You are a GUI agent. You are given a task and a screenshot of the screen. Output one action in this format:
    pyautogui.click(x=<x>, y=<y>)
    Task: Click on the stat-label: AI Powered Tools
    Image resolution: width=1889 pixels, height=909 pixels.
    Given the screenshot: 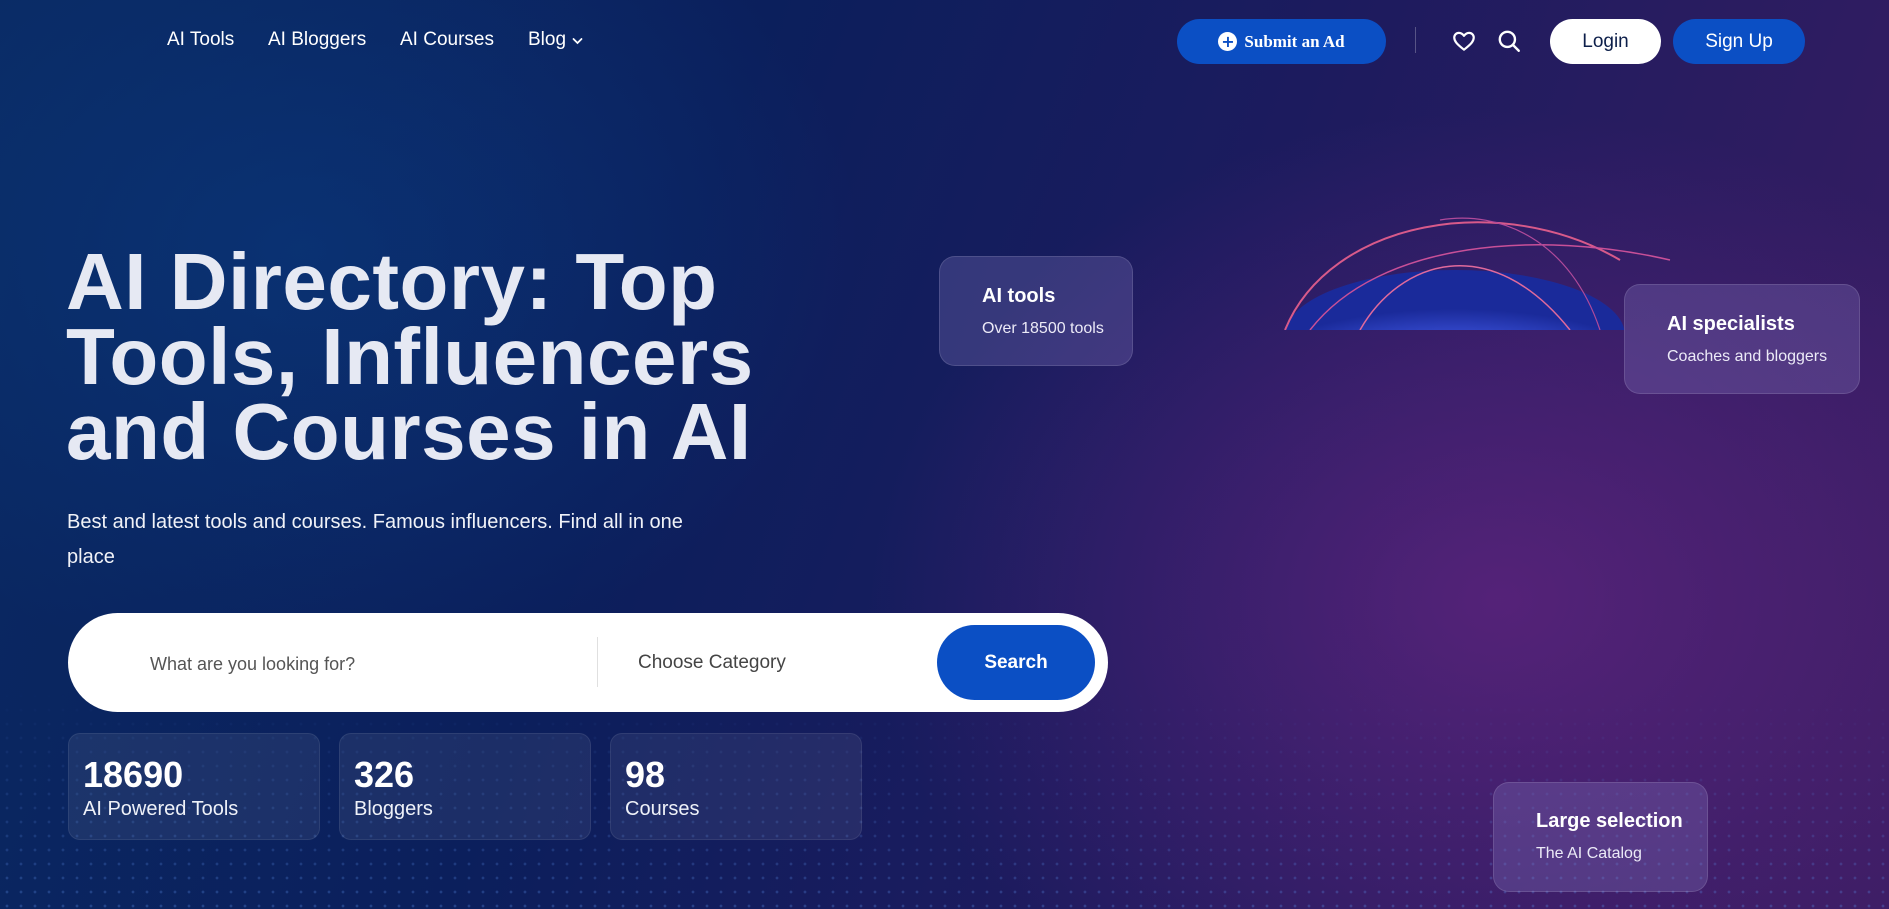 What is the action you would take?
    pyautogui.click(x=161, y=809)
    